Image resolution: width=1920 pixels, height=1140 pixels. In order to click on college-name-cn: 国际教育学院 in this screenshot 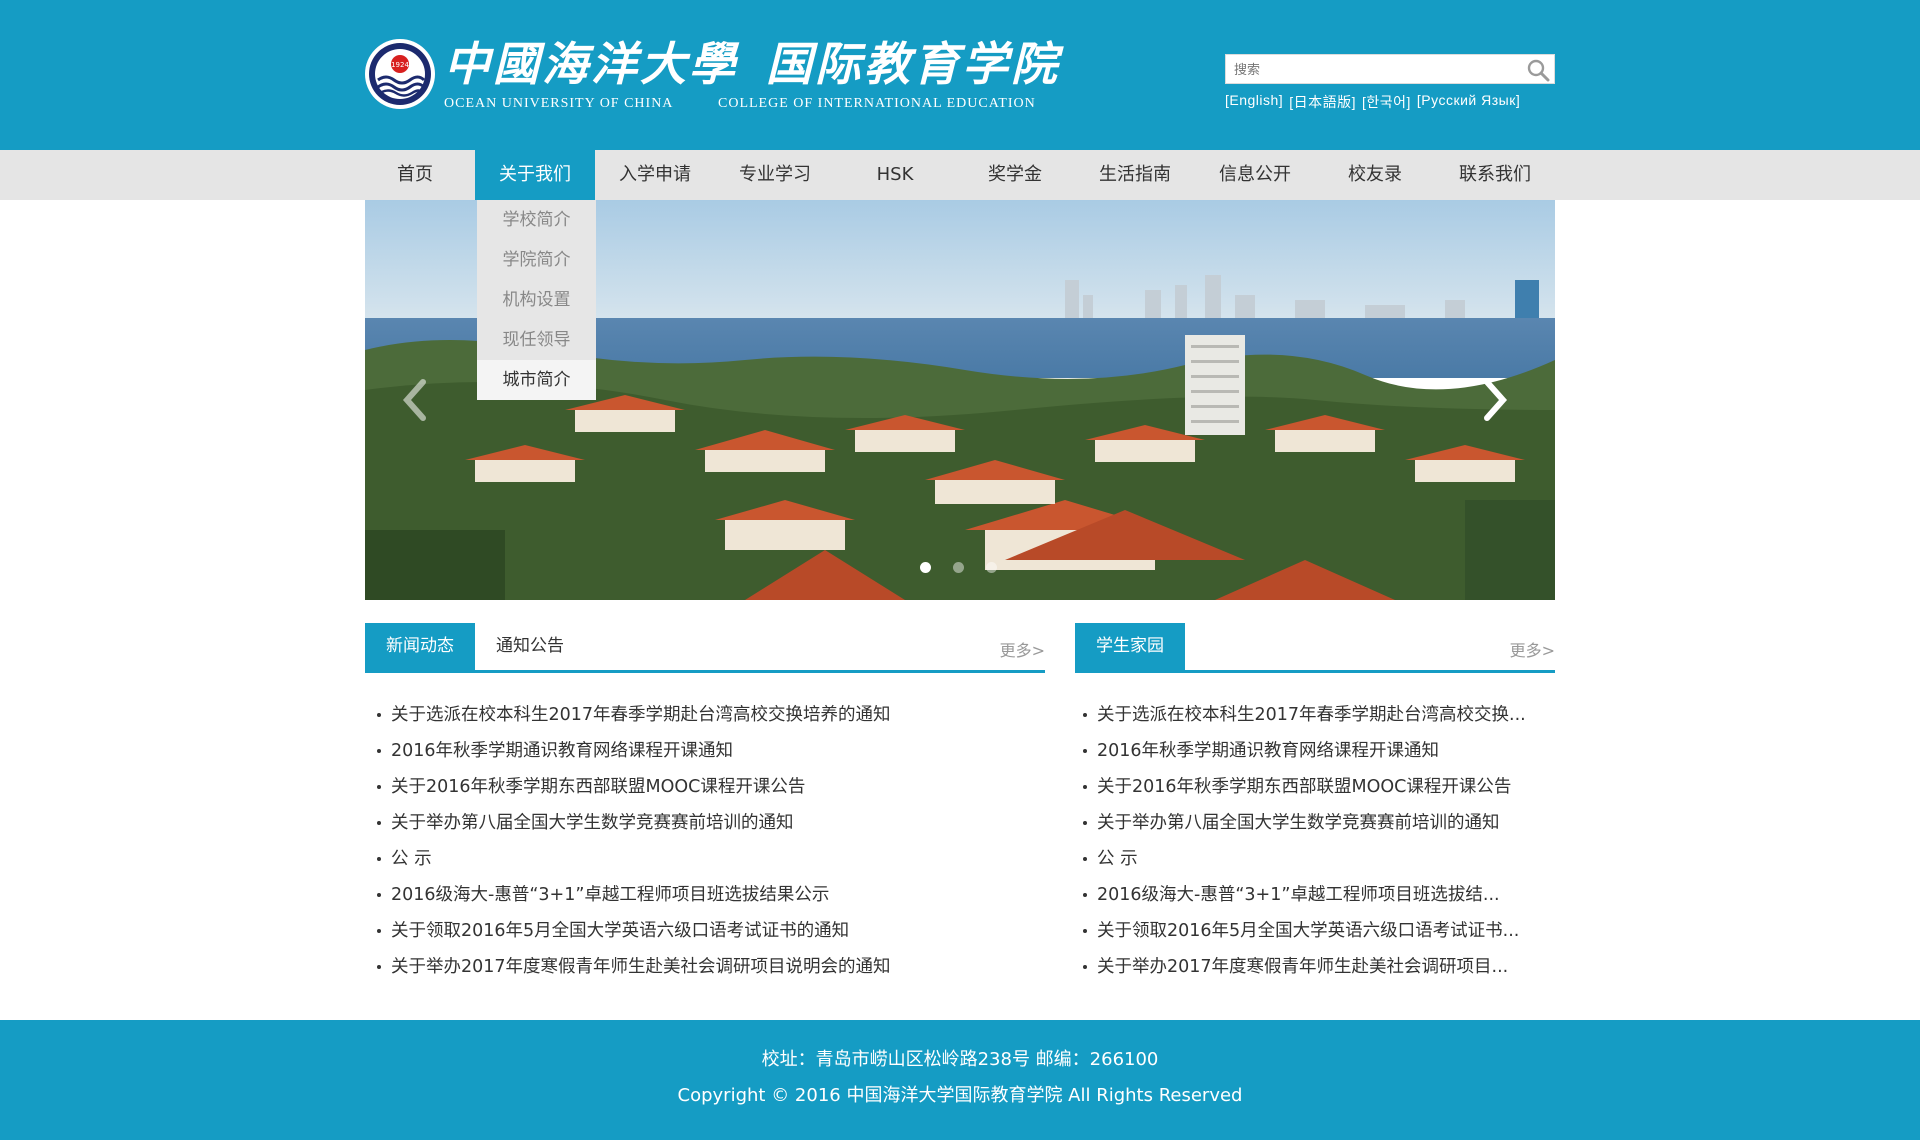, I will do `click(913, 64)`.